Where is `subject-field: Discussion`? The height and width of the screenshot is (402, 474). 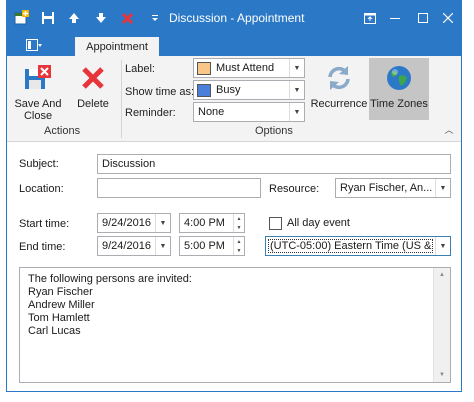
subject-field: Discussion is located at coordinates (274, 164).